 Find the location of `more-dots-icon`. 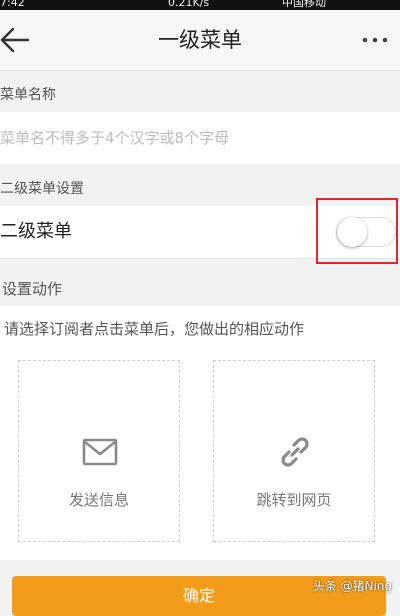

more-dots-icon is located at coordinates (375, 40).